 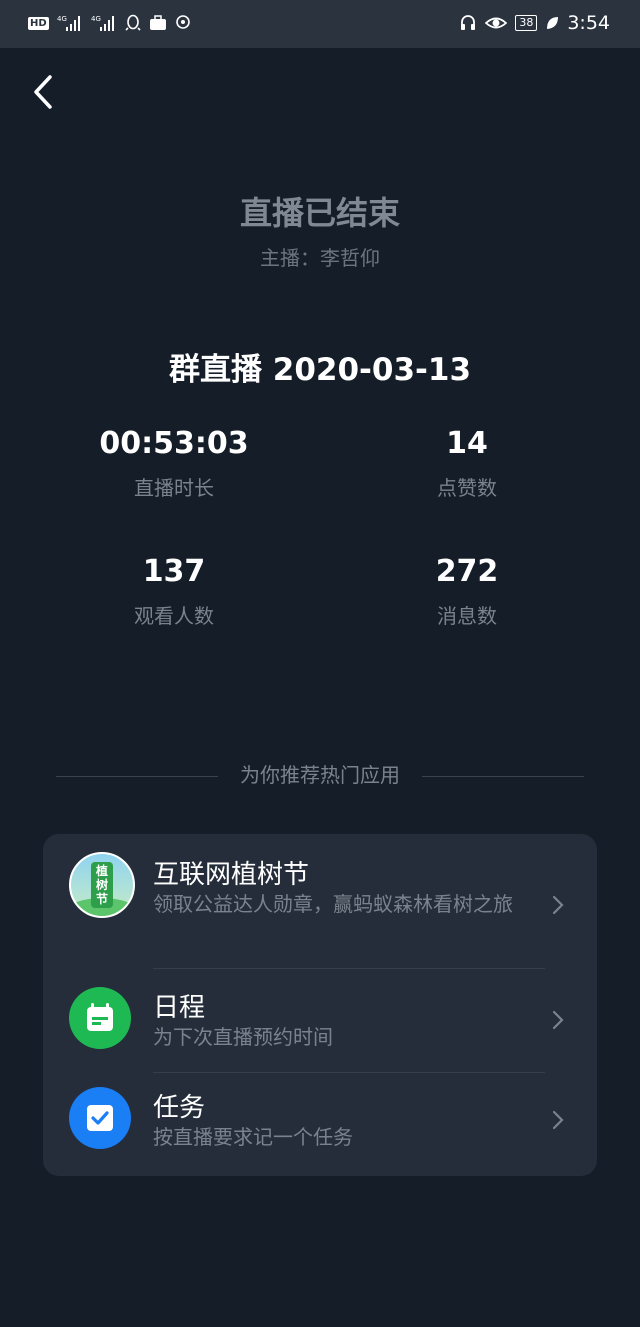 I want to click on app-item-schedule: 日程 为下次直播预约时间, so click(x=320, y=1020).